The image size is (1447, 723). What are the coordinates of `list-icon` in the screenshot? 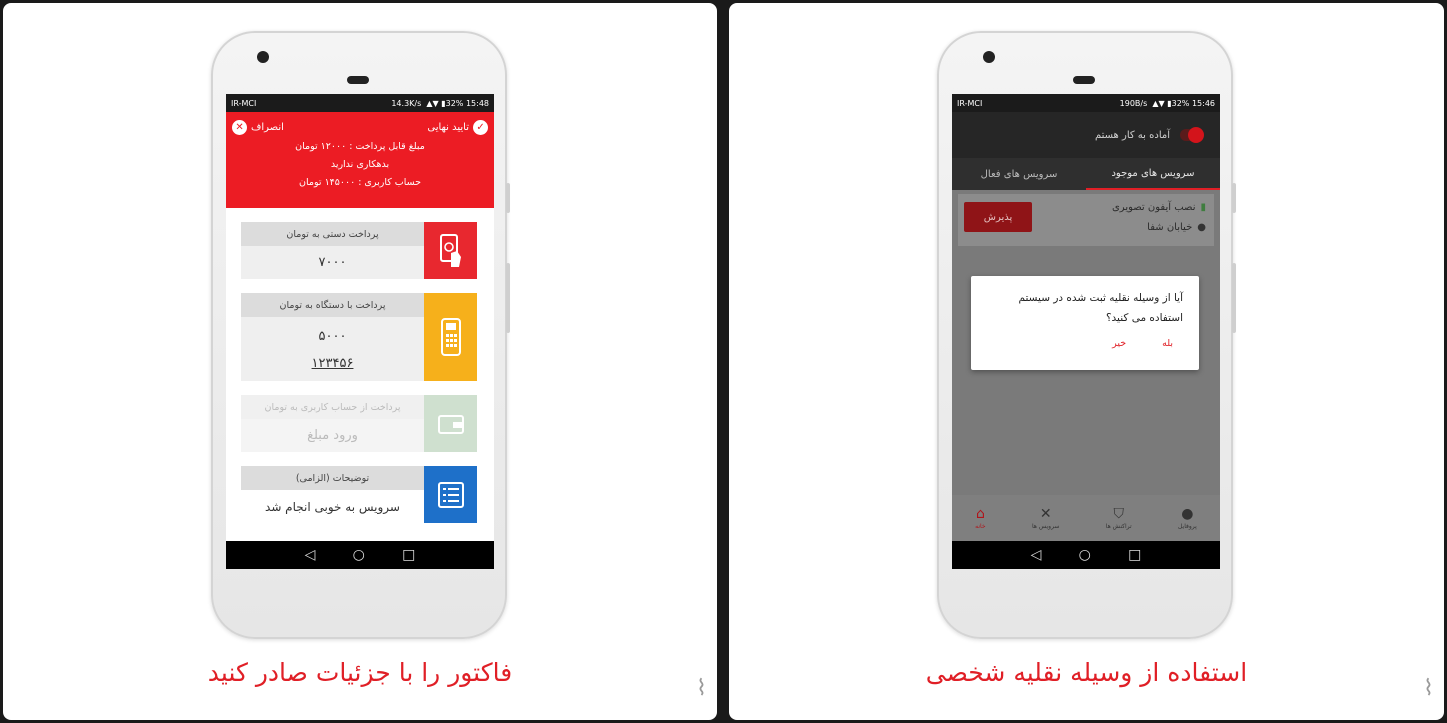 It's located at (450, 494).